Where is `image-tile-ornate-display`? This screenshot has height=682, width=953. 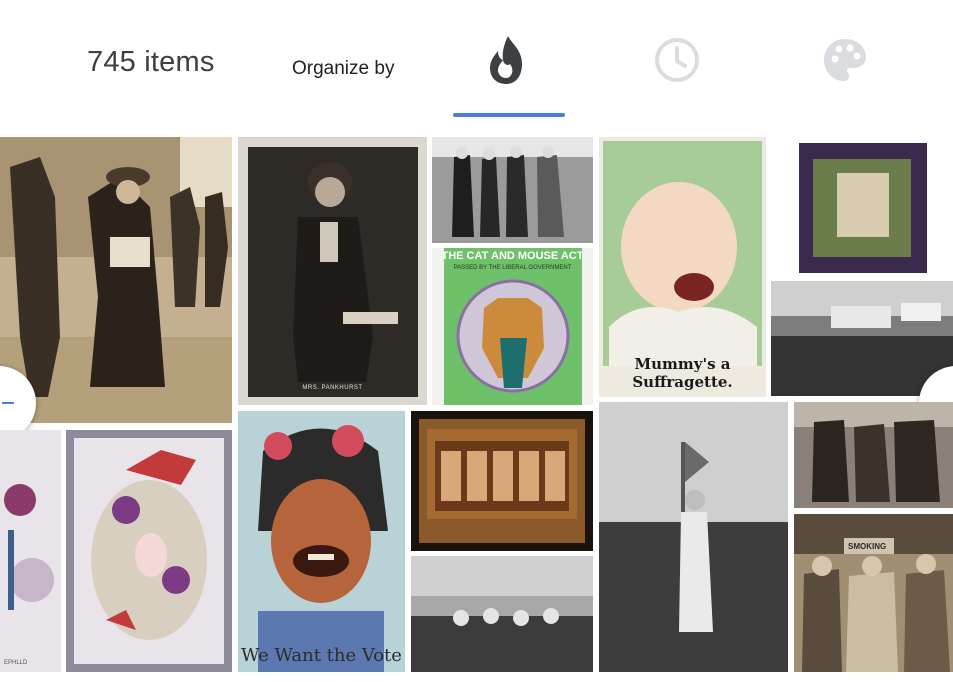
image-tile-ornate-display is located at coordinates (502, 481).